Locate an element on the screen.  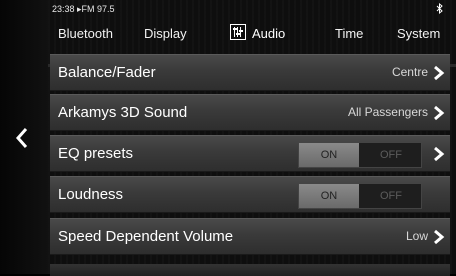
status-time-station: 23:38 ▸FM 97.5 is located at coordinates (83, 9).